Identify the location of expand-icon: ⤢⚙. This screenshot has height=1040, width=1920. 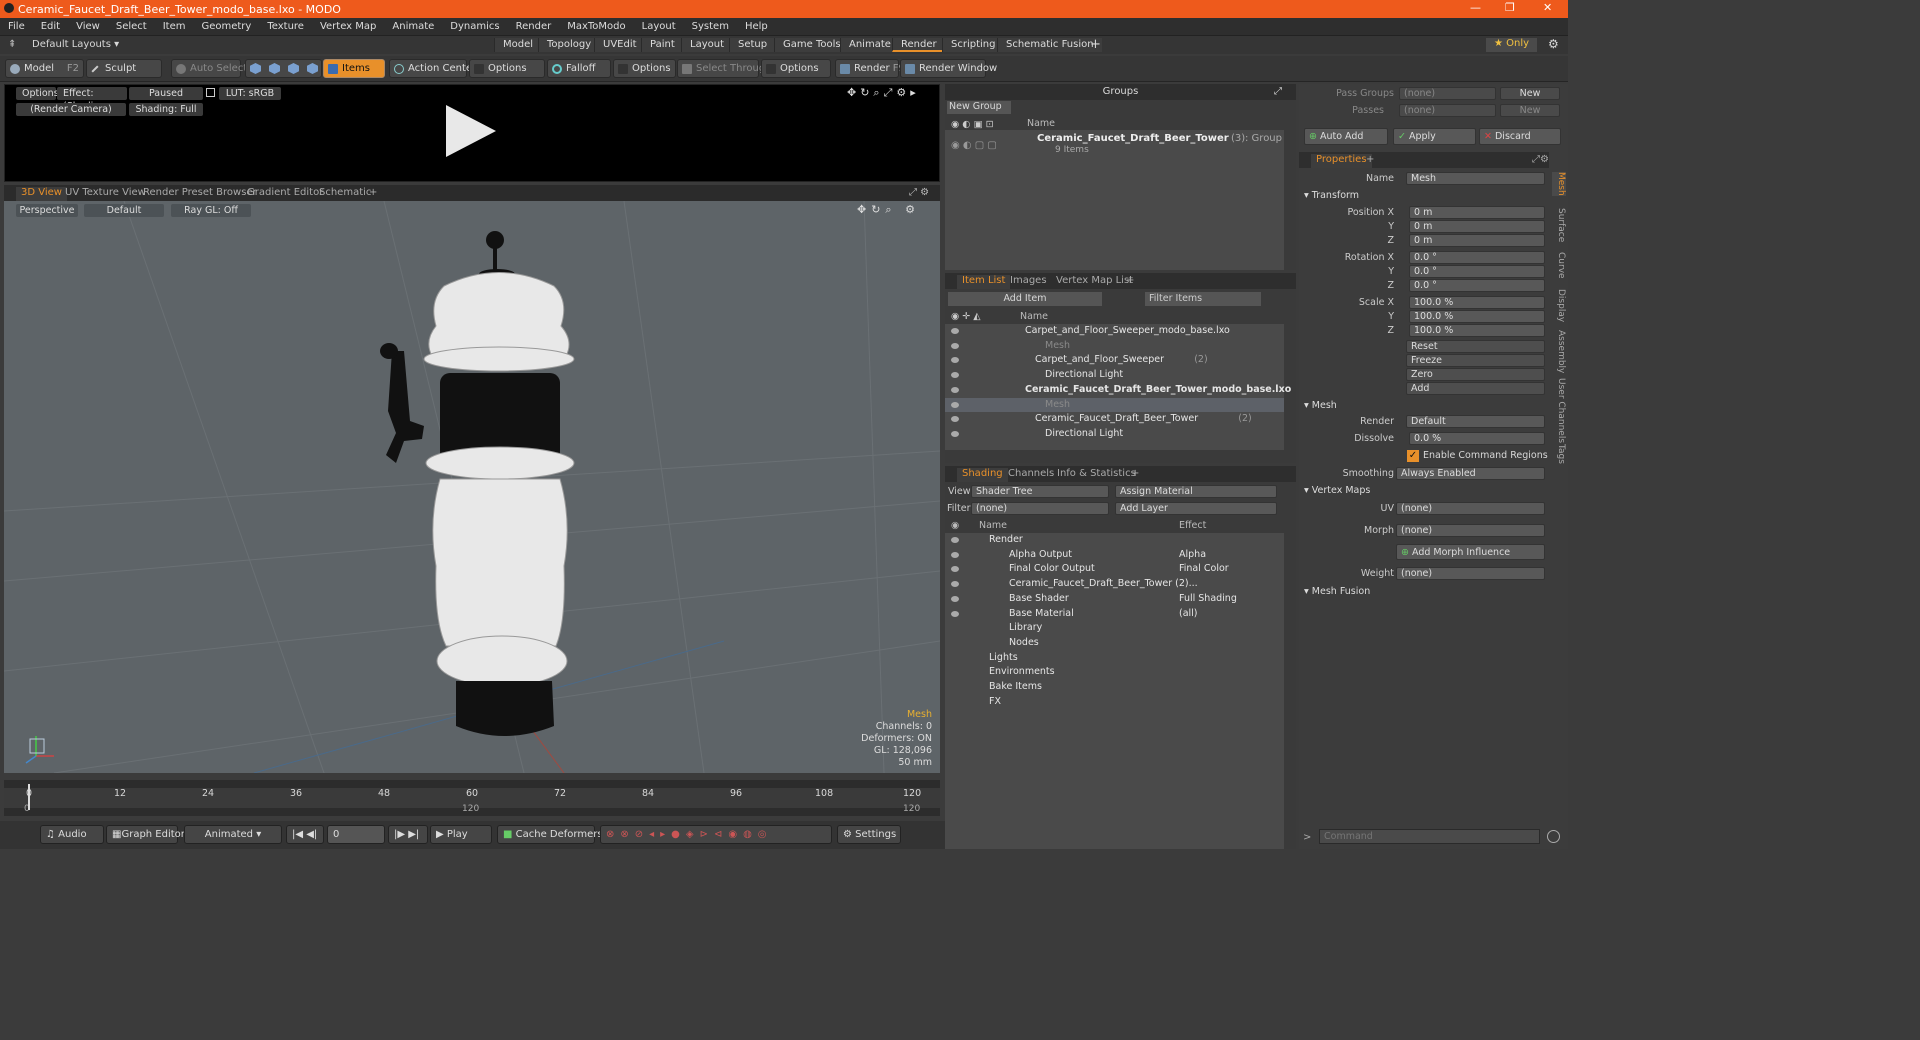
(1540, 161).